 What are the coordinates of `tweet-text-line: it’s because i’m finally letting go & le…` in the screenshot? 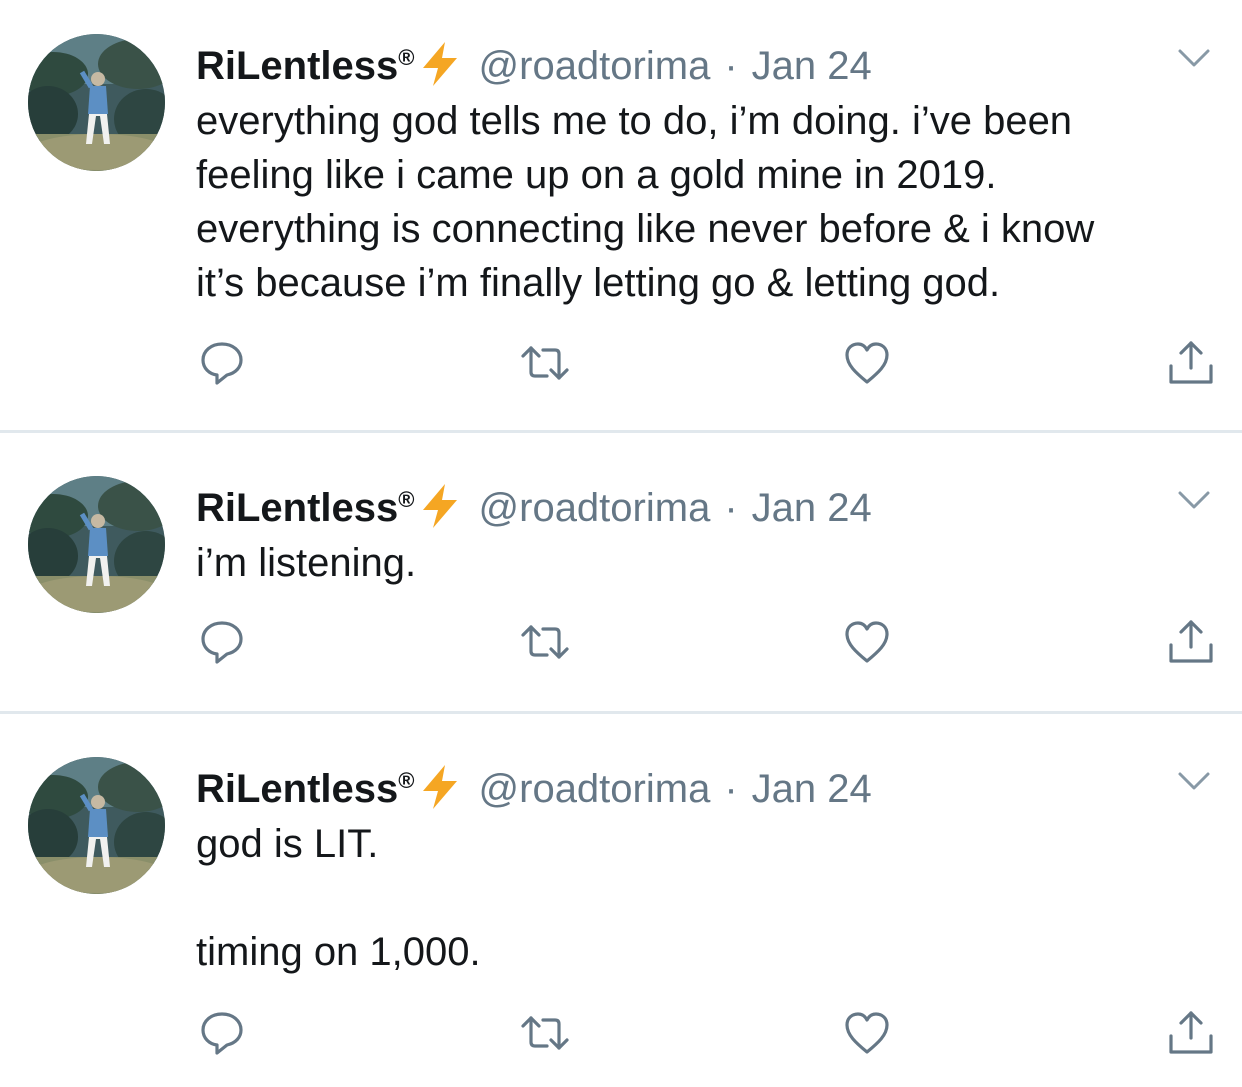 It's located at (598, 283).